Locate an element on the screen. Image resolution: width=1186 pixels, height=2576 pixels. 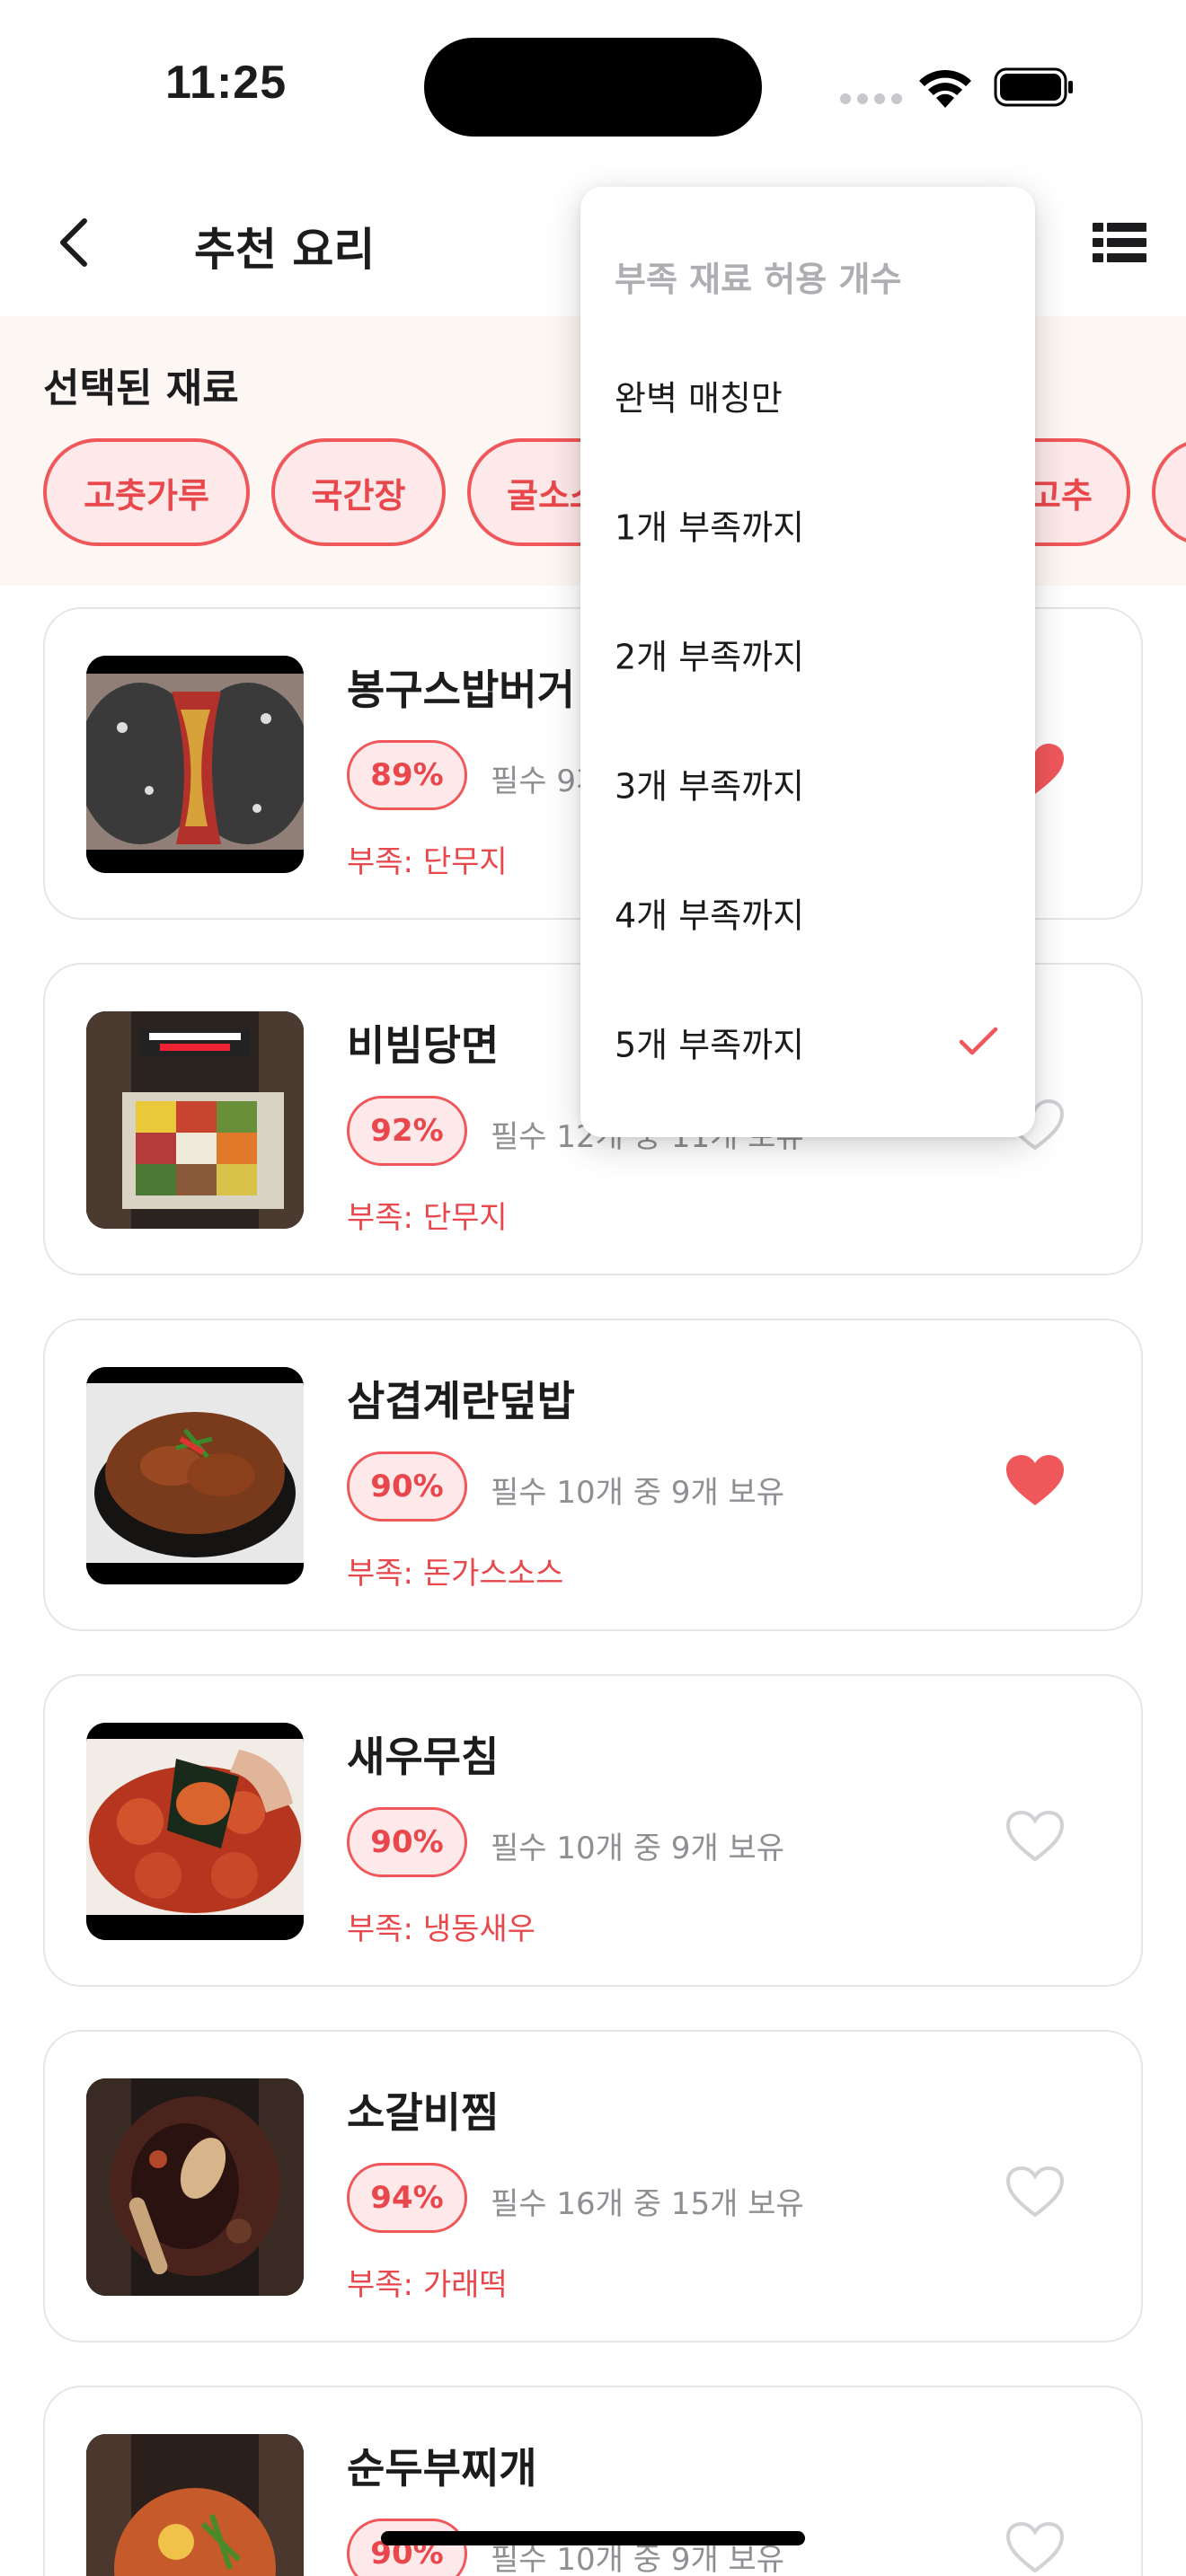
menu-item-missing-5: 5개 부족까지 is located at coordinates (807, 1042).